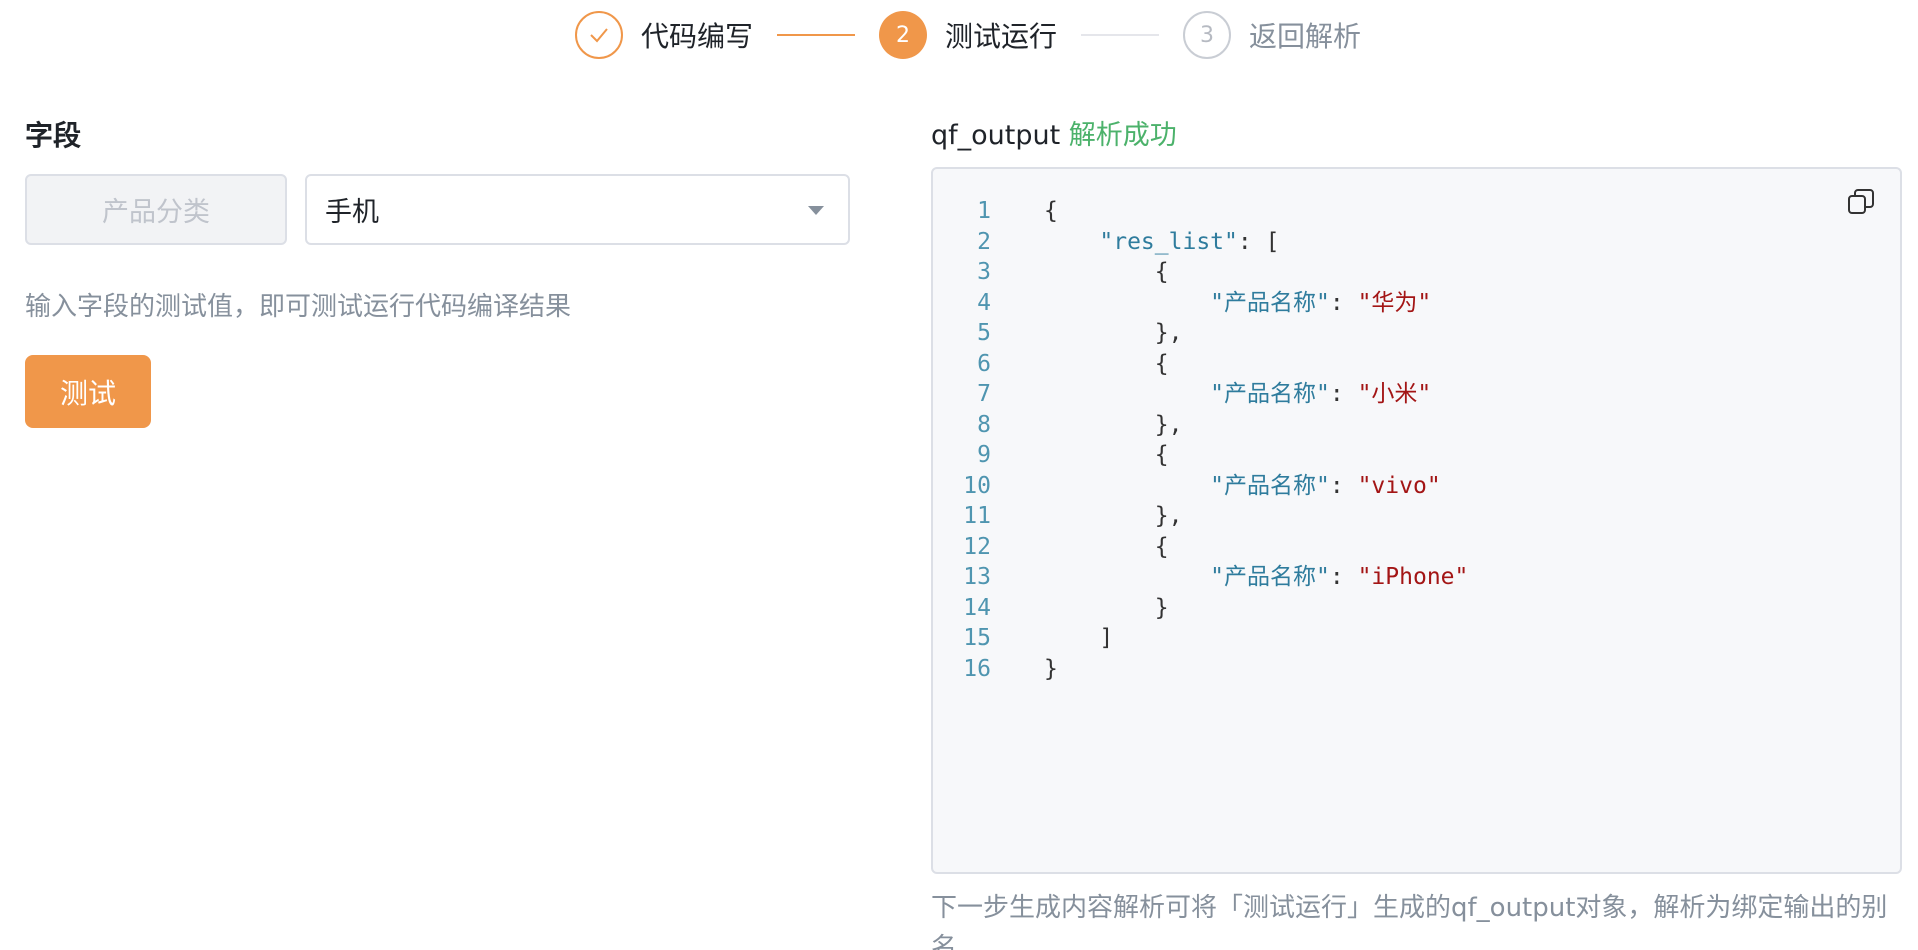 The image size is (1918, 950). I want to click on step-1-circle, so click(599, 35).